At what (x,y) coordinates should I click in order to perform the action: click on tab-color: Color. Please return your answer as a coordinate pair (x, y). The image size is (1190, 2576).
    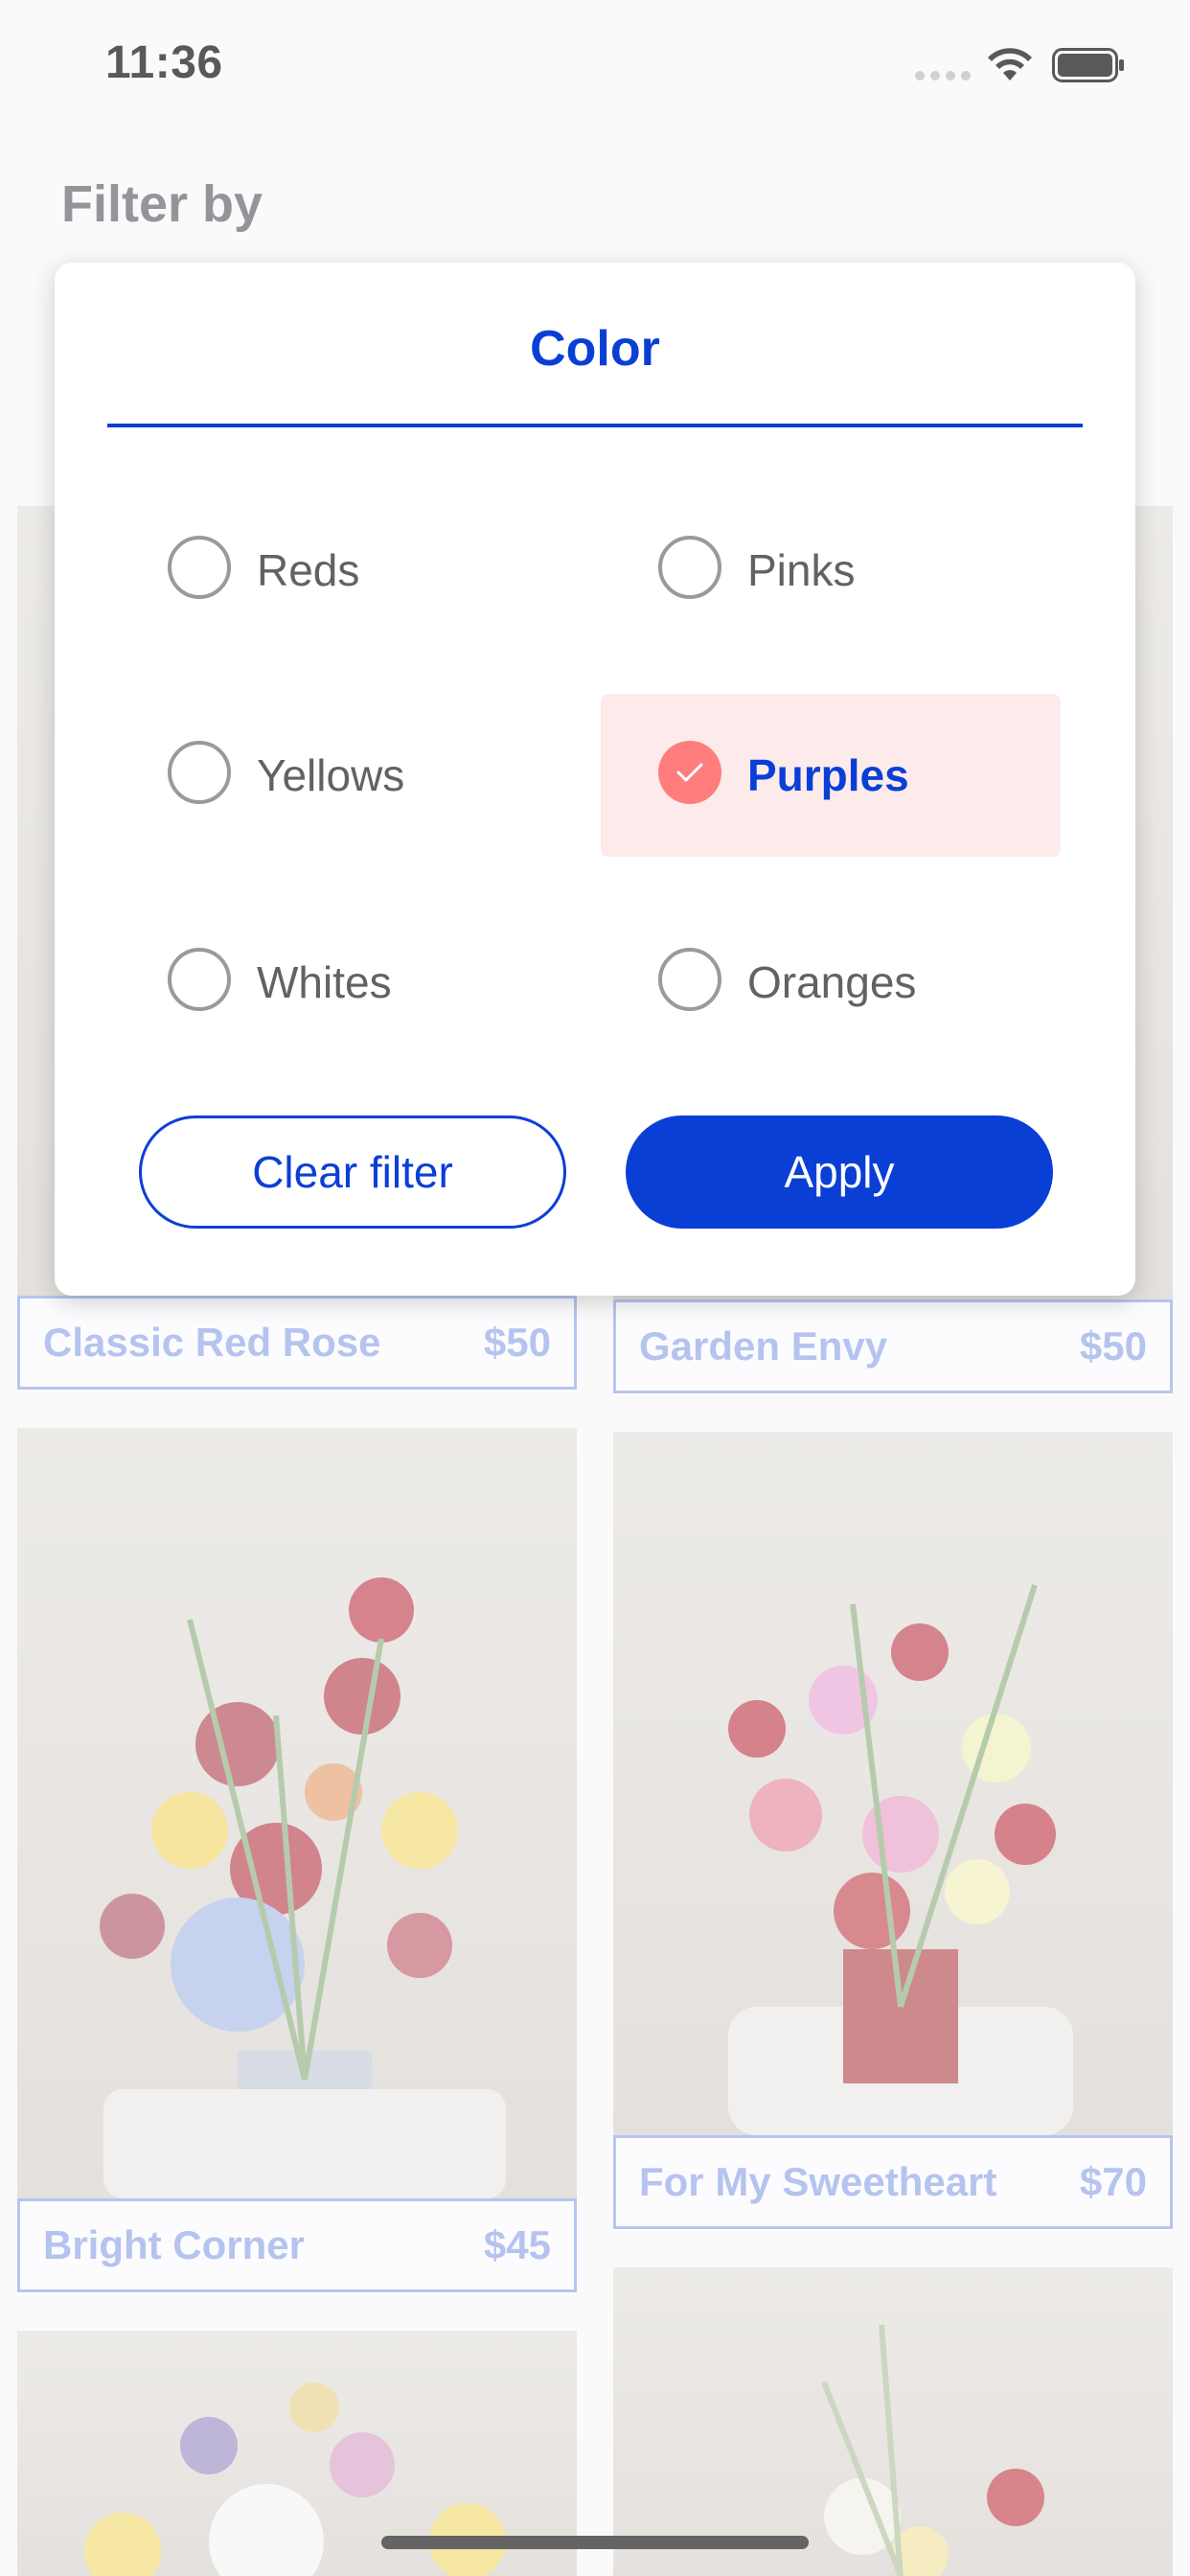
    Looking at the image, I should click on (595, 349).